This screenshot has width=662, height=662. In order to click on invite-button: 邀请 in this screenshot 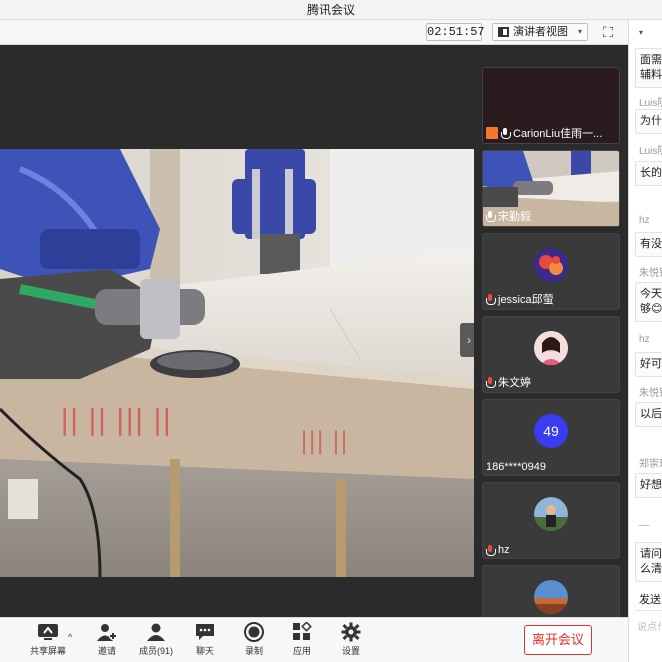, I will do `click(107, 641)`.